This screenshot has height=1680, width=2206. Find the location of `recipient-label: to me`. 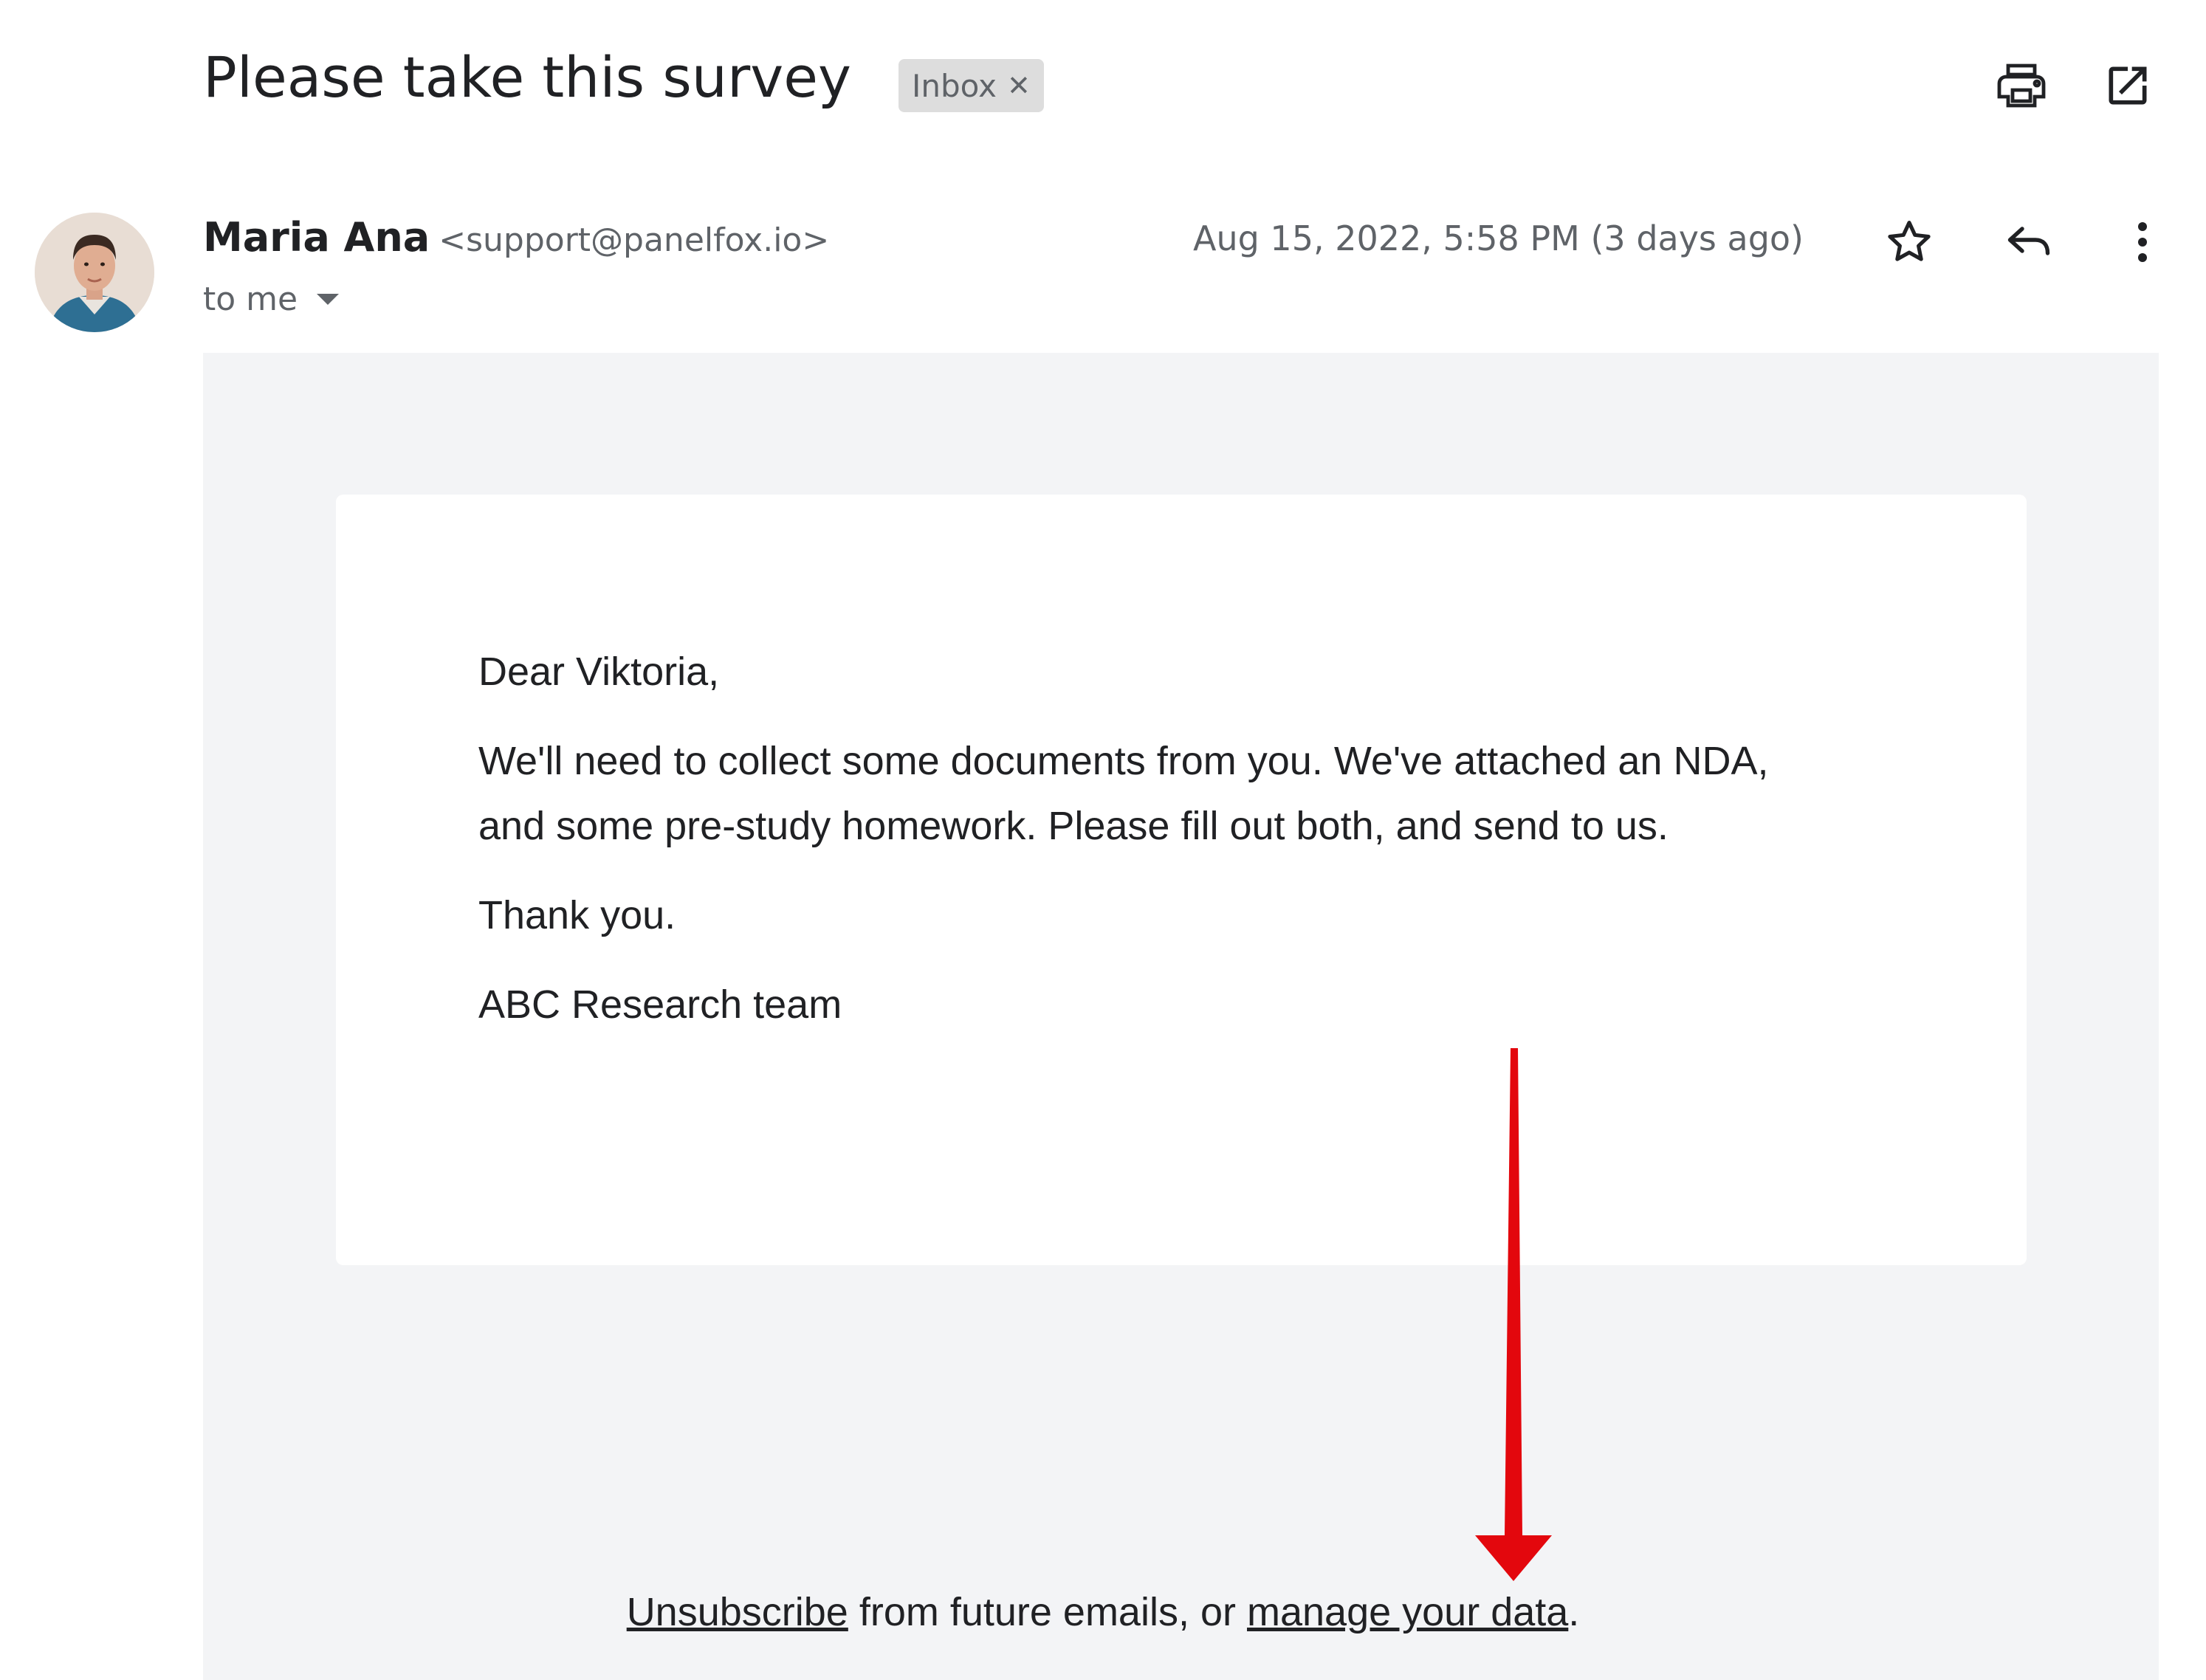

recipient-label: to me is located at coordinates (250, 299).